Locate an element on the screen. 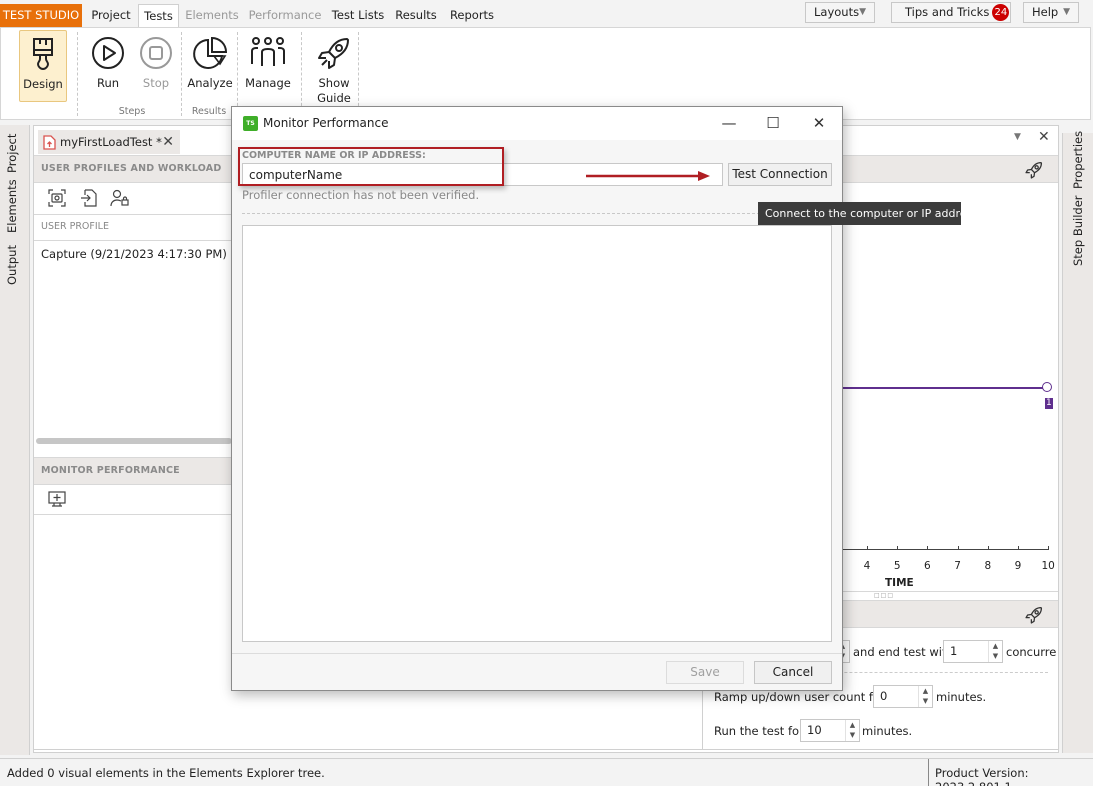 The height and width of the screenshot is (786, 1093). bottom-border is located at coordinates (546, 749).